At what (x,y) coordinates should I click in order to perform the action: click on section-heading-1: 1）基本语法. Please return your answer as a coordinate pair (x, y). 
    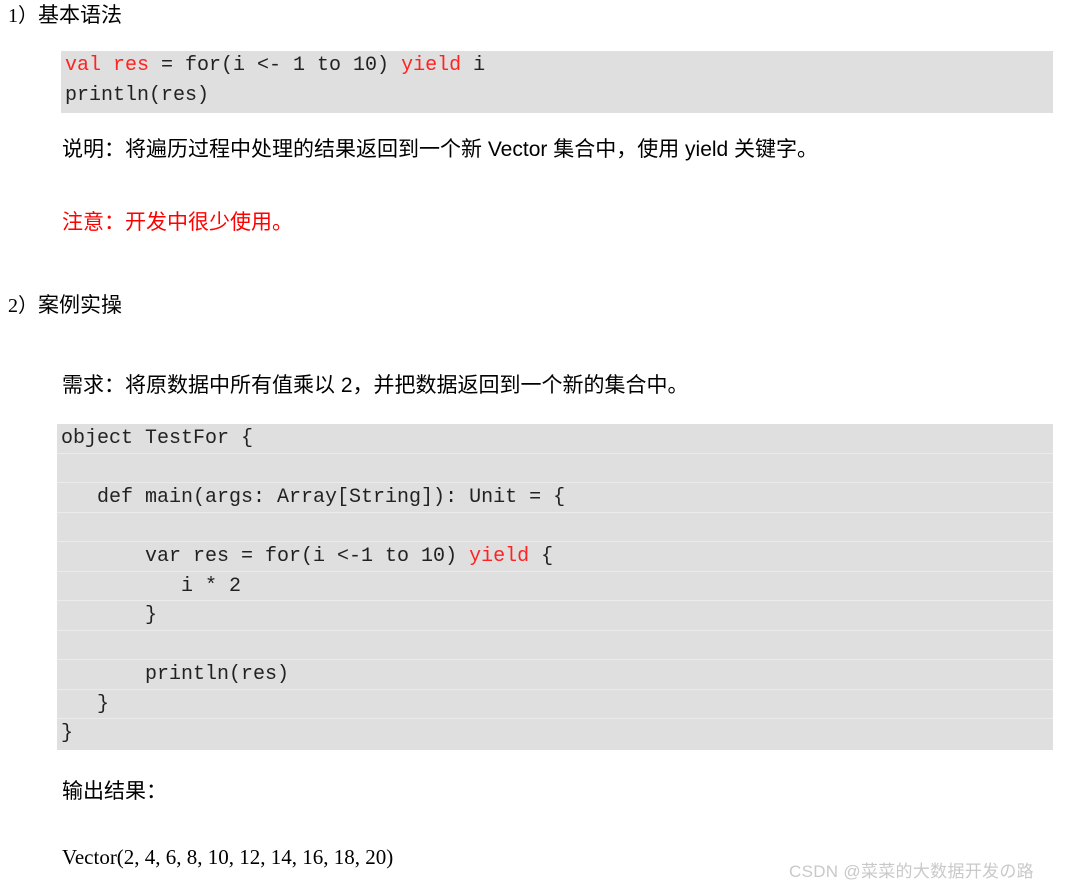
    Looking at the image, I should click on (65, 15).